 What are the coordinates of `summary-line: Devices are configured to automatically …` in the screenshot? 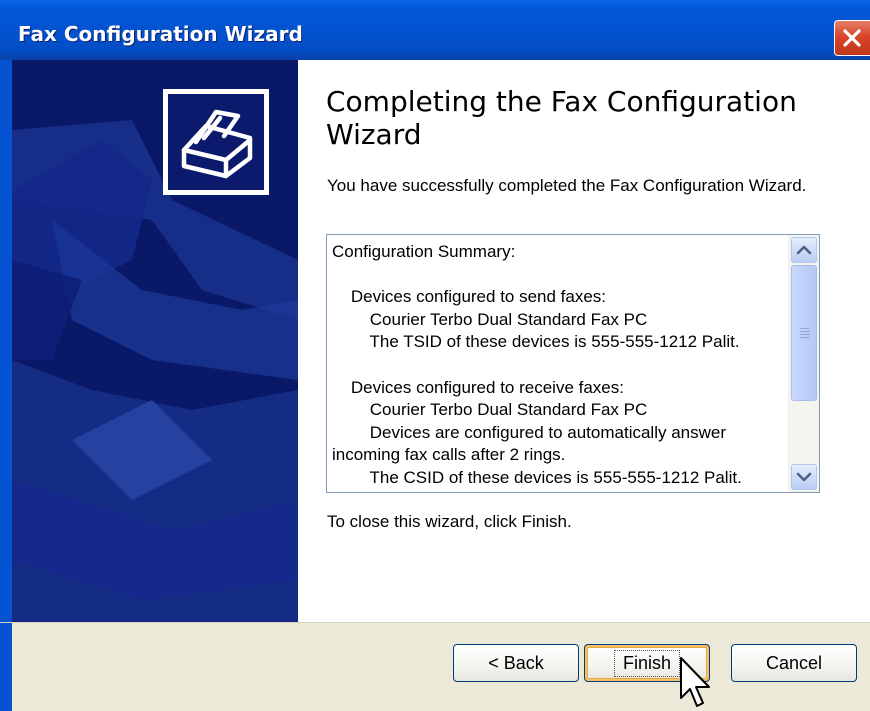 It's located at (529, 432).